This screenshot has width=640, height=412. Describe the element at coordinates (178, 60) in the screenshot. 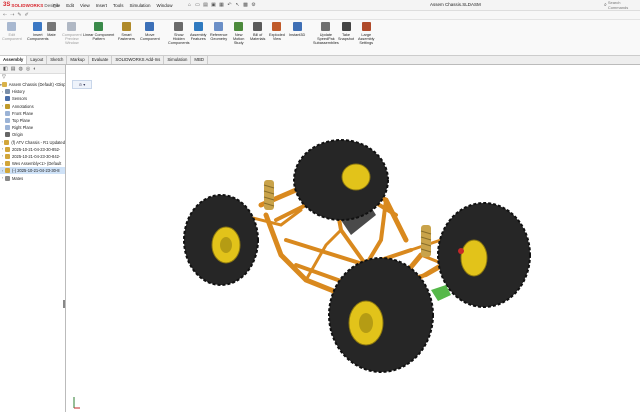

I see `tab-simulation: Simulation` at that location.